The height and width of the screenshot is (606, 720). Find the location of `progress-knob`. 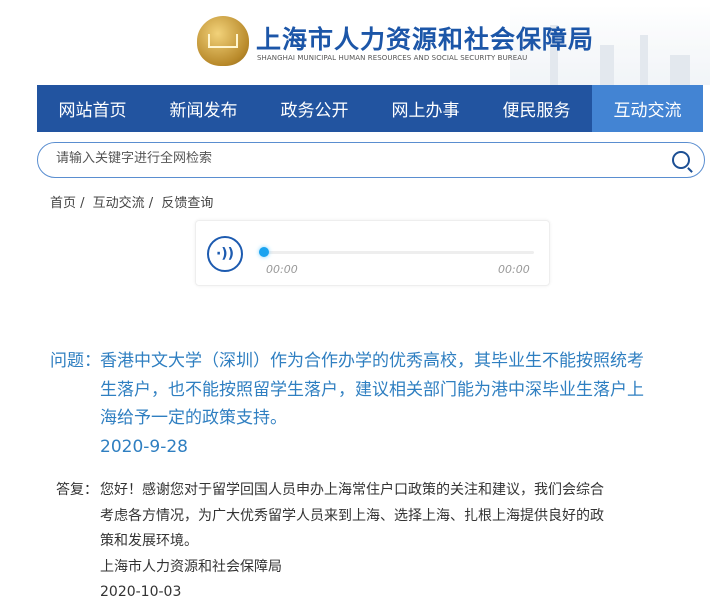

progress-knob is located at coordinates (264, 252).